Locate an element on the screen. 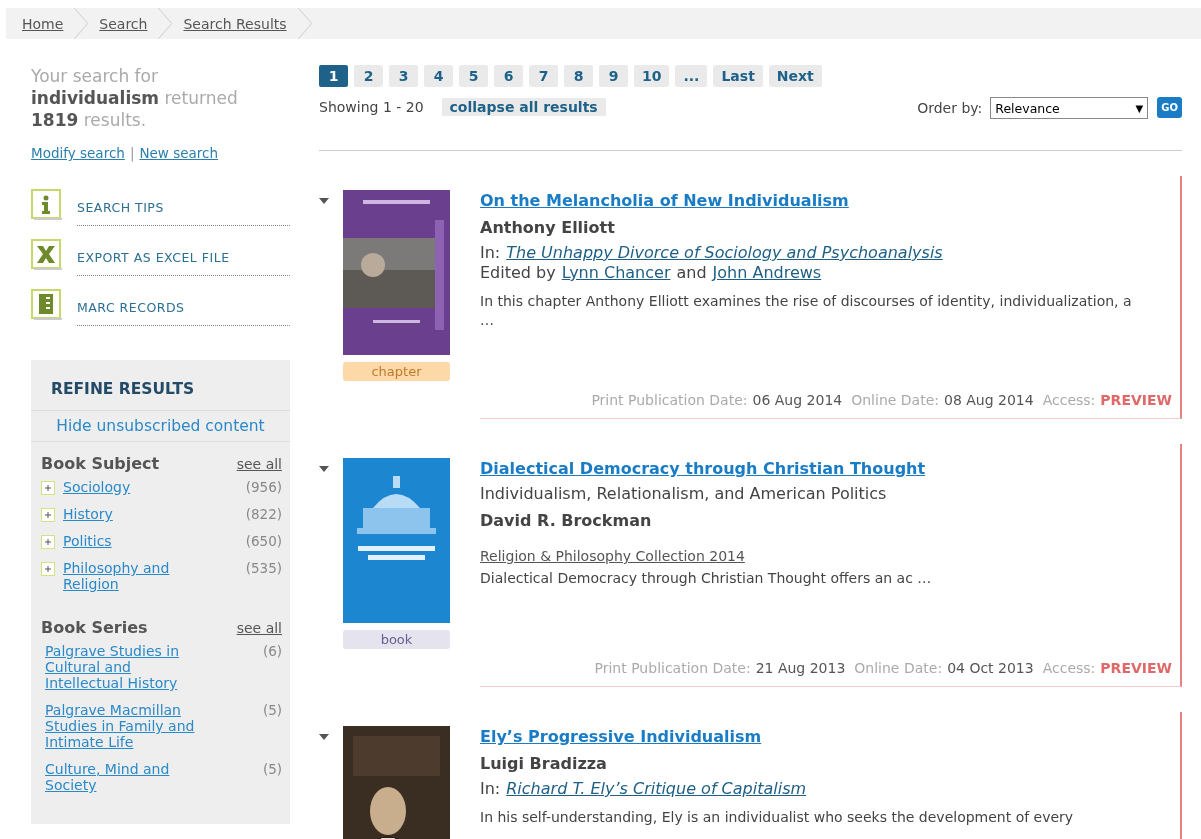  breadcrumb-link: Home is located at coordinates (43, 23).